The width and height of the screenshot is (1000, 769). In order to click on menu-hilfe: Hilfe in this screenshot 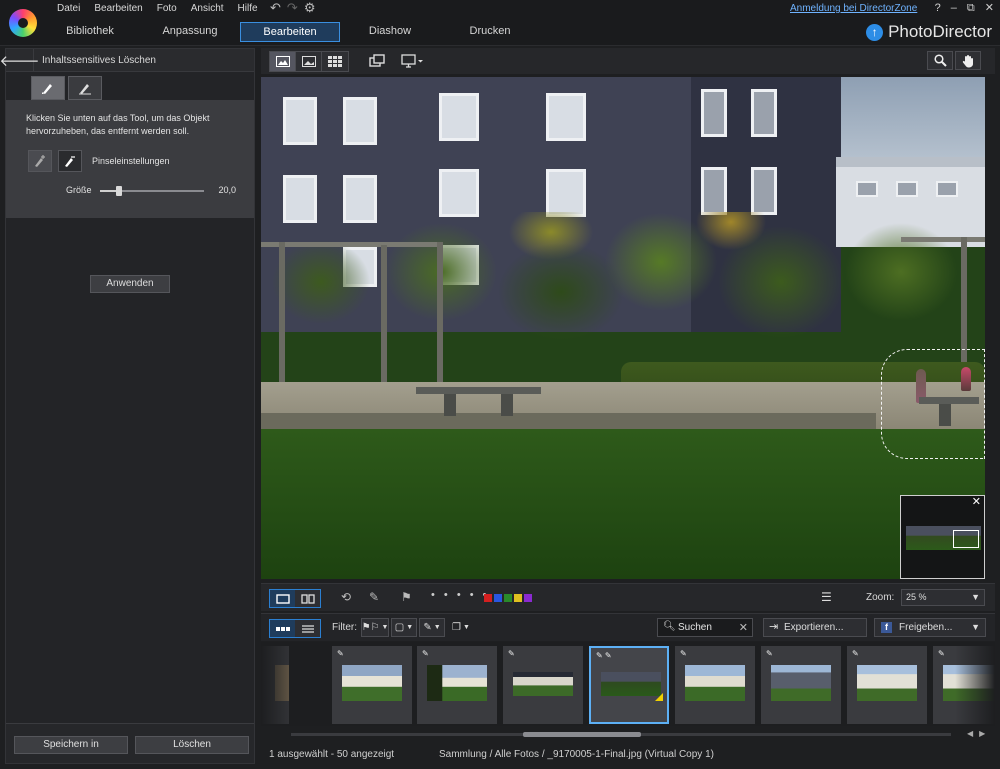, I will do `click(248, 9)`.